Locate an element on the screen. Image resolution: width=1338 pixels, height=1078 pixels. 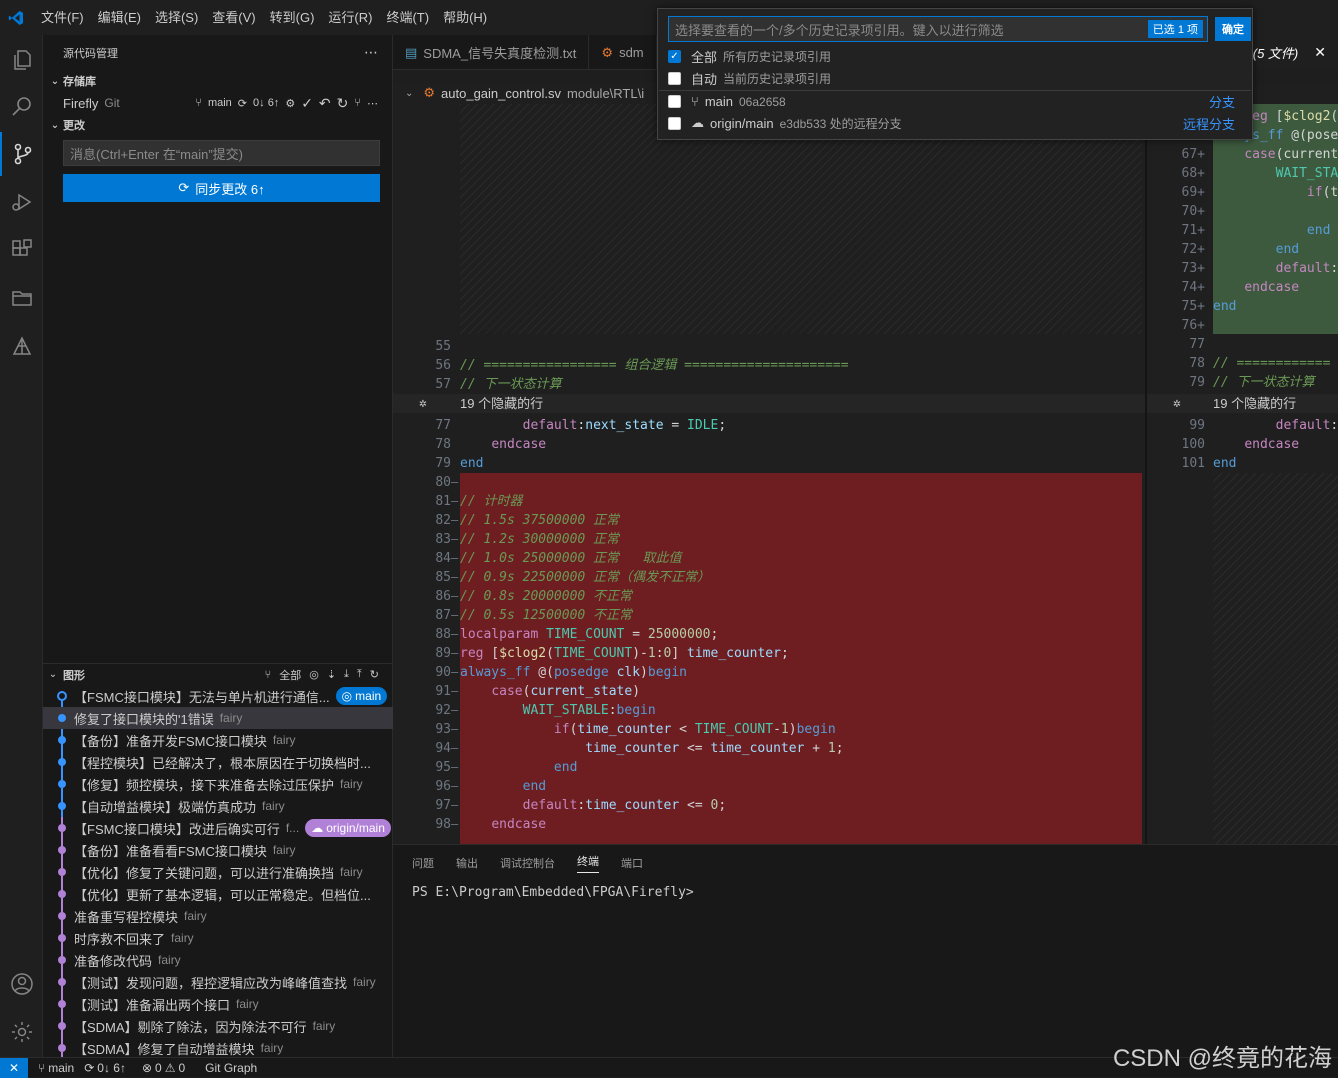
commit-row: 【SDMA】修复了自动增益模块 fairy is located at coordinates (218, 1047).